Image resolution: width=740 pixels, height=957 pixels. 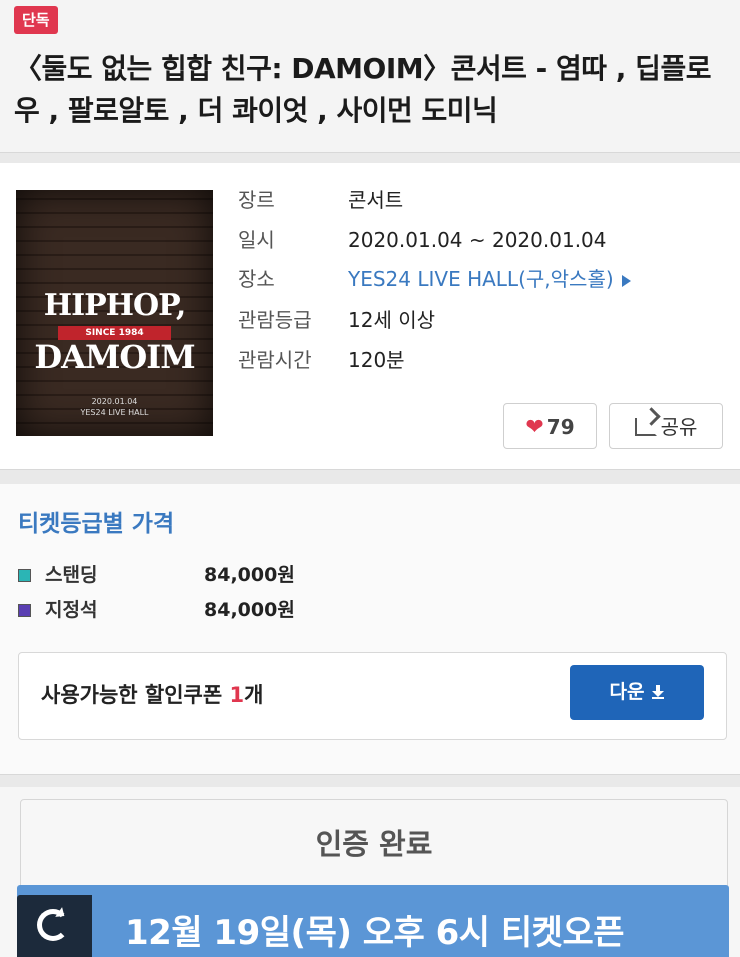 I want to click on heart-icon: ❤, so click(x=534, y=427).